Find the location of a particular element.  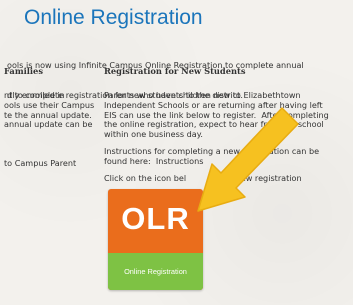

left-text-line: annual update can be is located at coordinates (48, 124).